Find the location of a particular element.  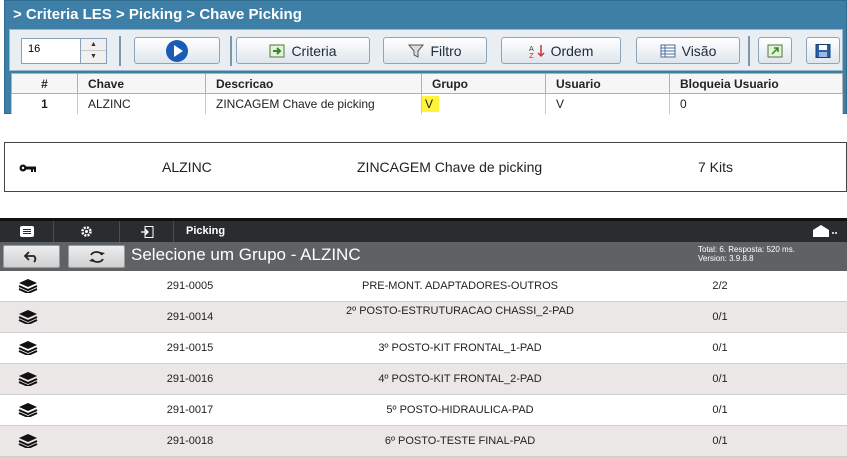

status-total: Total: 6. Resposta: 520 ms. is located at coordinates (746, 249).